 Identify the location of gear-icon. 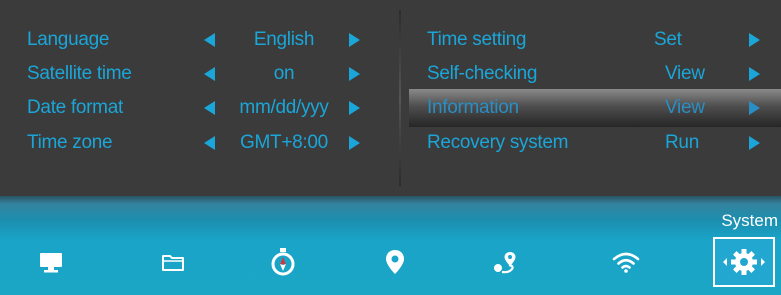
(744, 262).